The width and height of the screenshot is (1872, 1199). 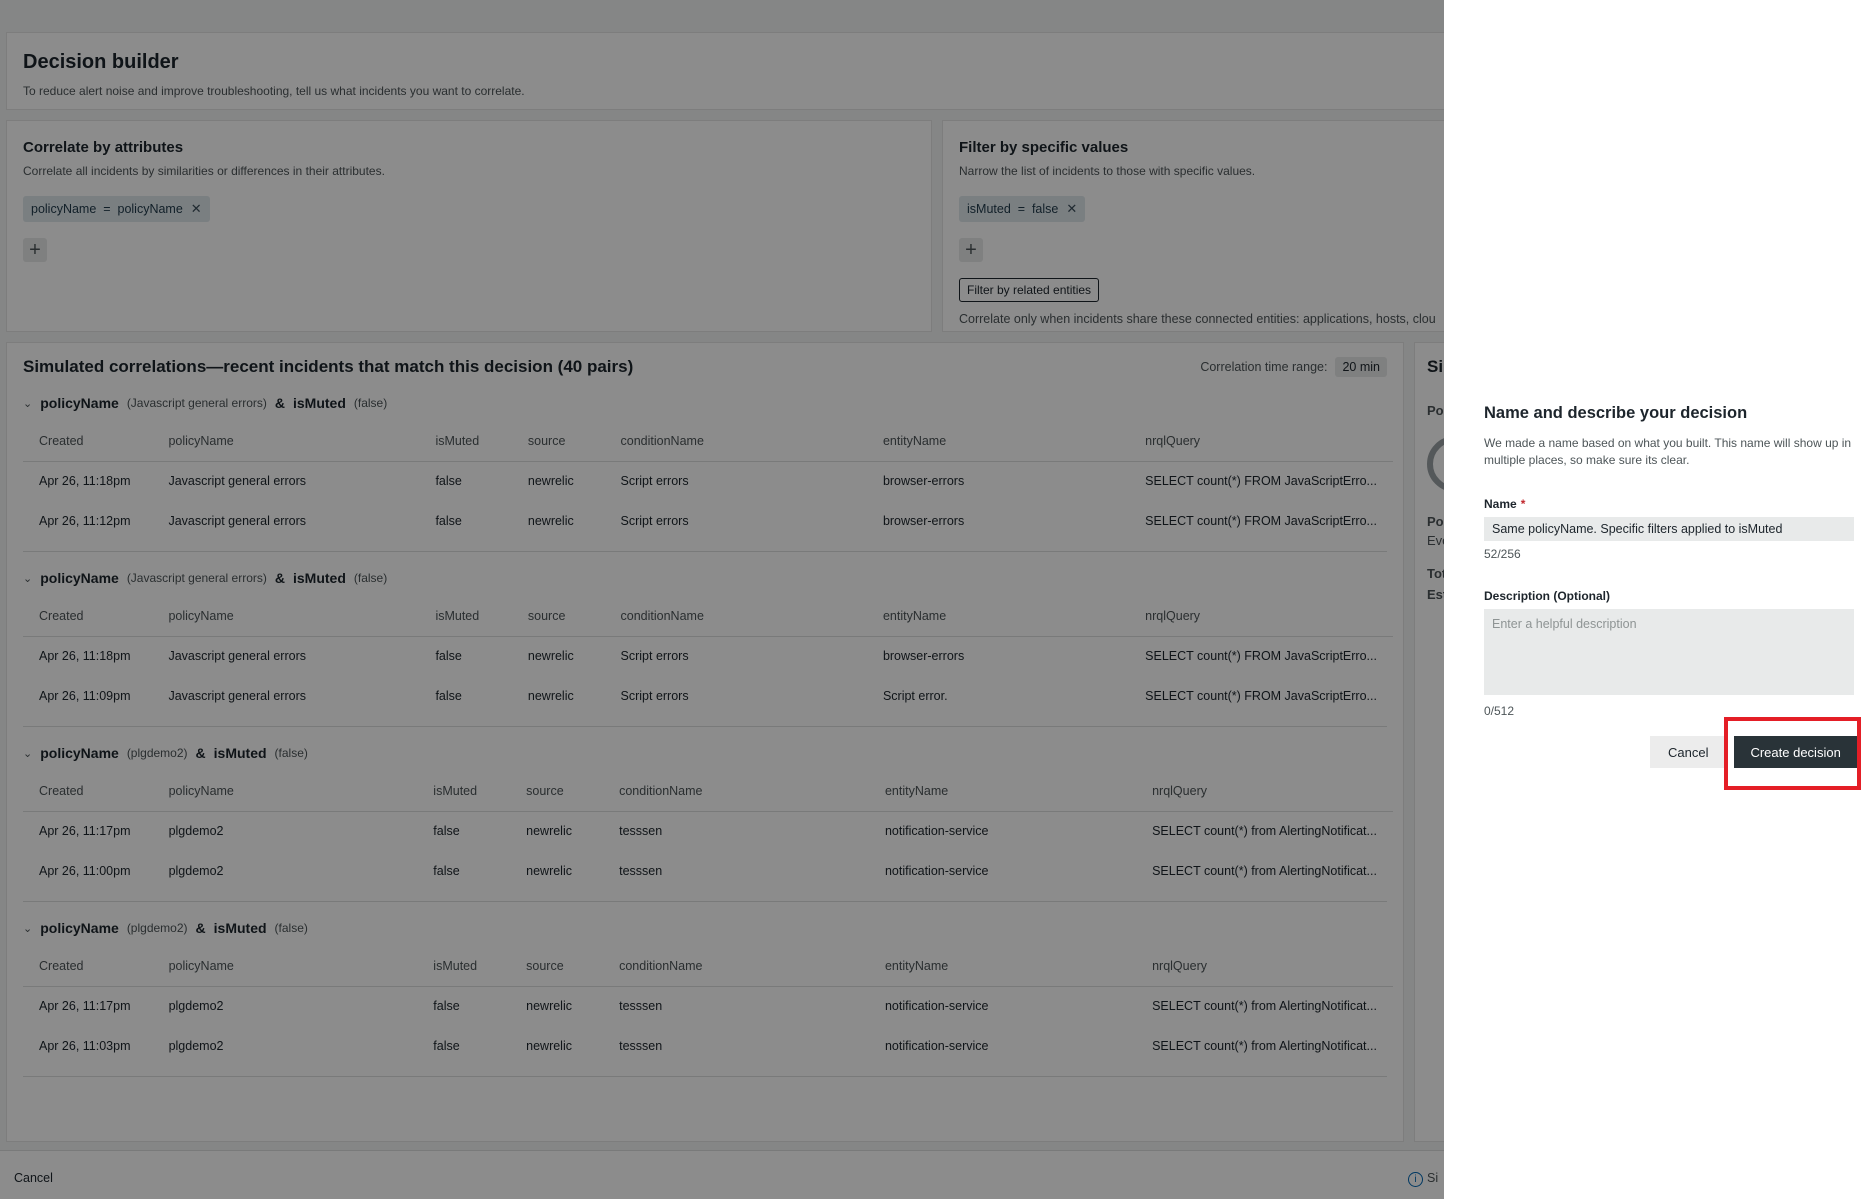 What do you see at coordinates (1502, 553) in the screenshot?
I see `name-char-count: 52/256` at bounding box center [1502, 553].